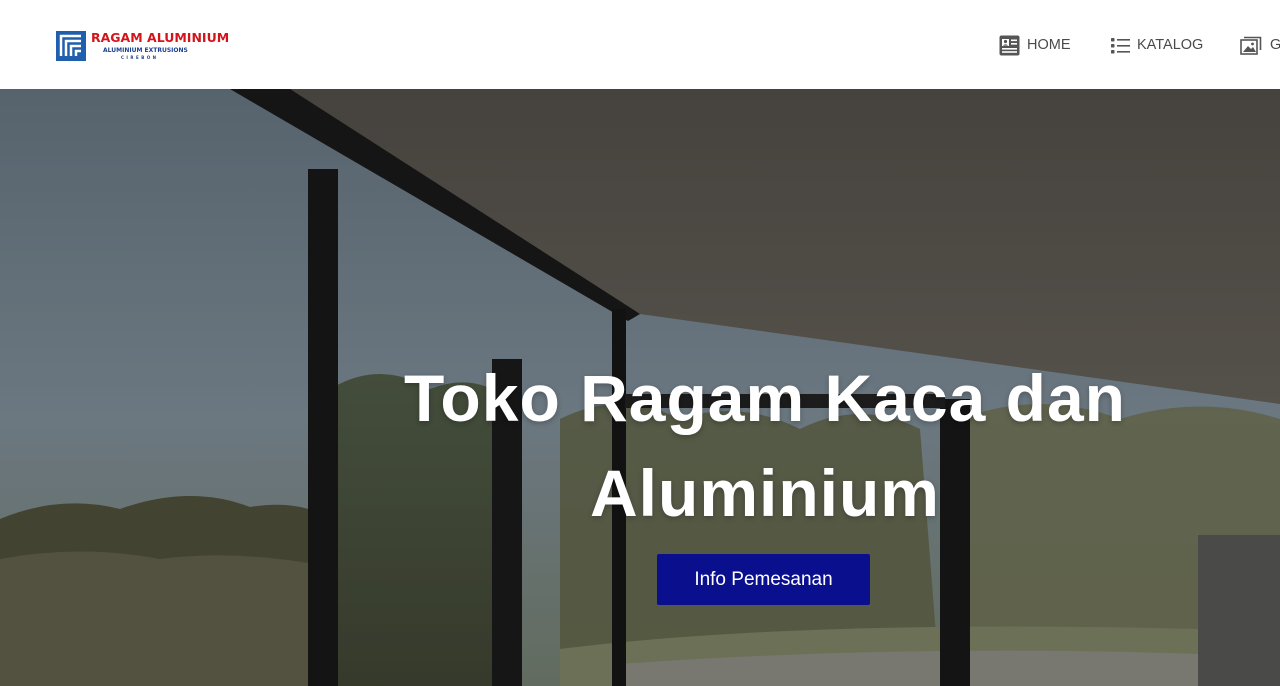 This screenshot has height=686, width=1280. Describe the element at coordinates (1251, 45) in the screenshot. I see `gallery-icon` at that location.